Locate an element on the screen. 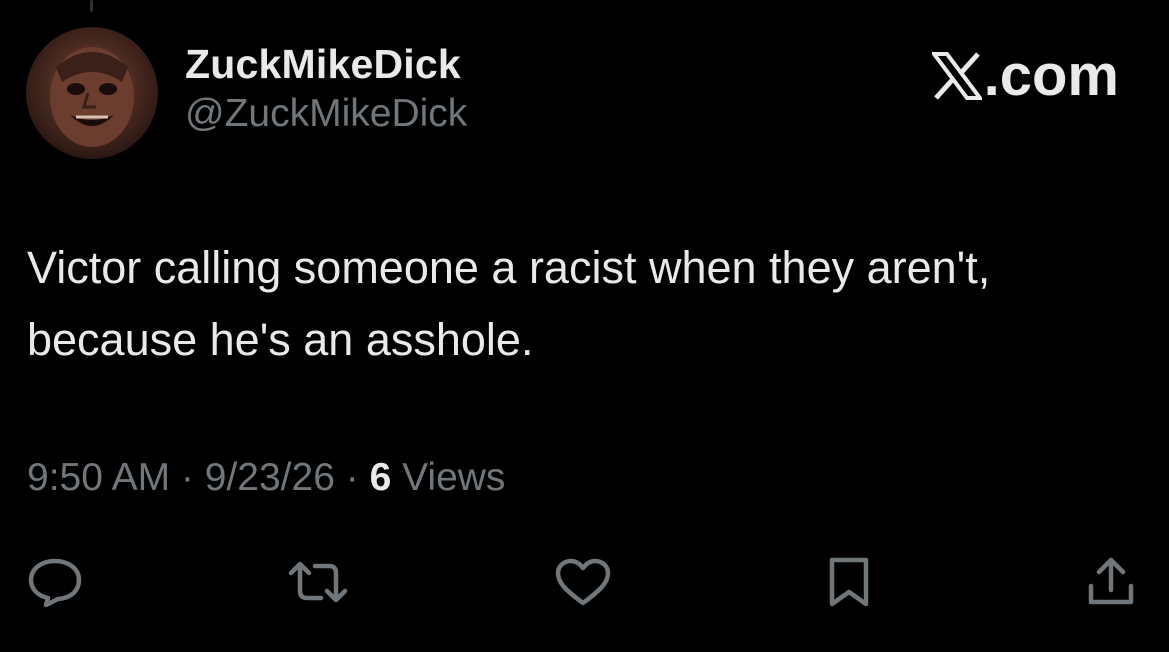 This screenshot has height=652, width=1169. repost-button is located at coordinates (318, 582).